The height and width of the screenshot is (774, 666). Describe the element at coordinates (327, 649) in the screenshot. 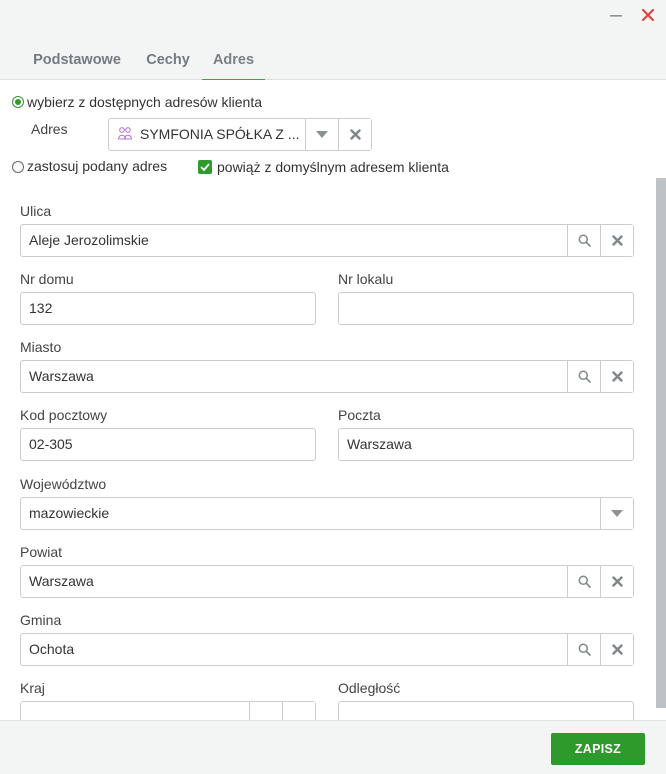

I see `commune-field: Ochota` at that location.